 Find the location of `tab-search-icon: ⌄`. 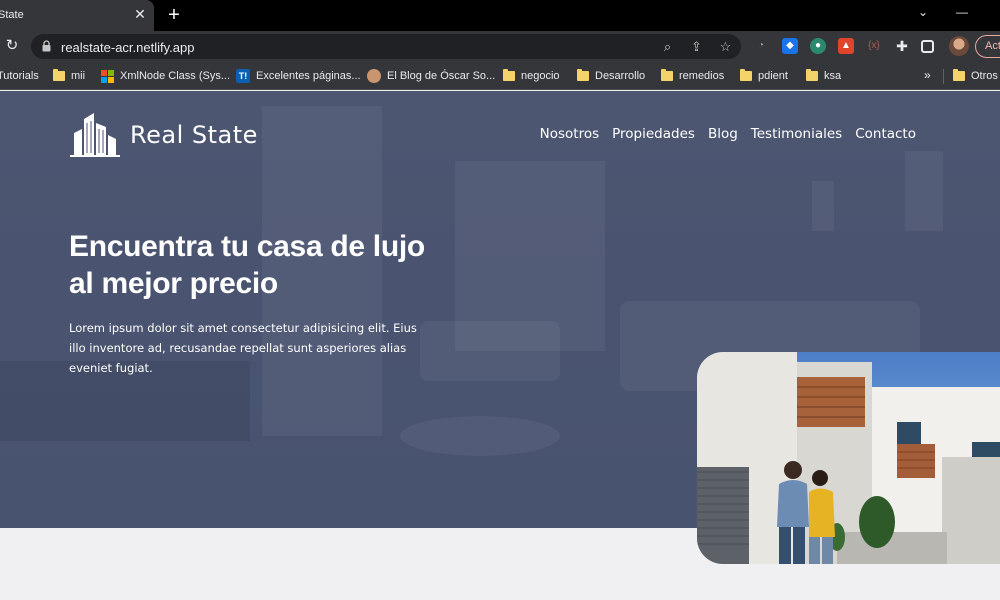

tab-search-icon: ⌄ is located at coordinates (923, 12).